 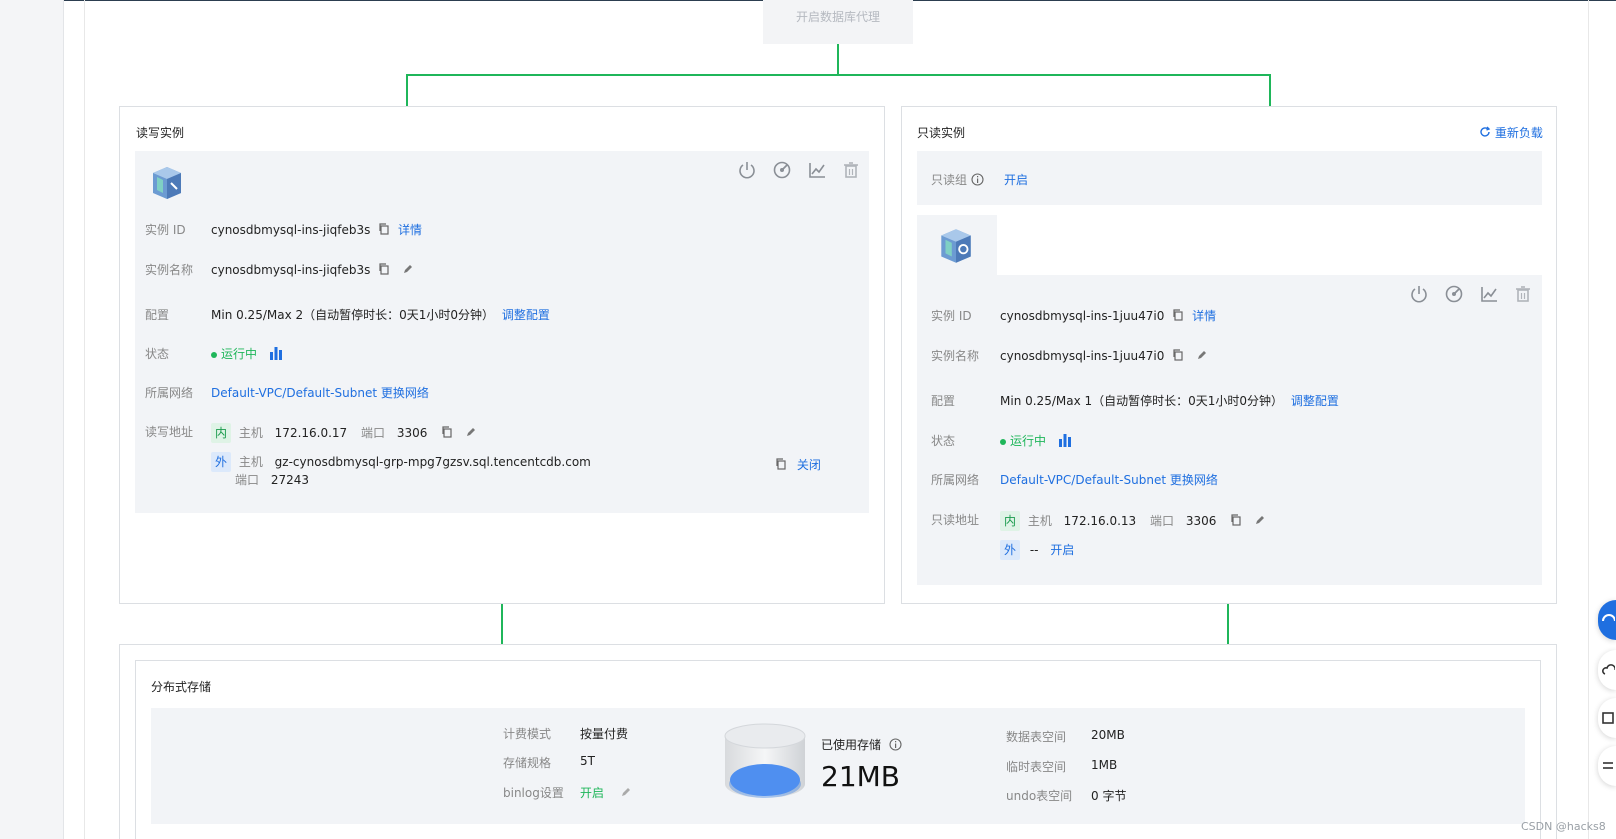 I want to click on ro-group-card: 只读组 开启, so click(x=1229, y=178).